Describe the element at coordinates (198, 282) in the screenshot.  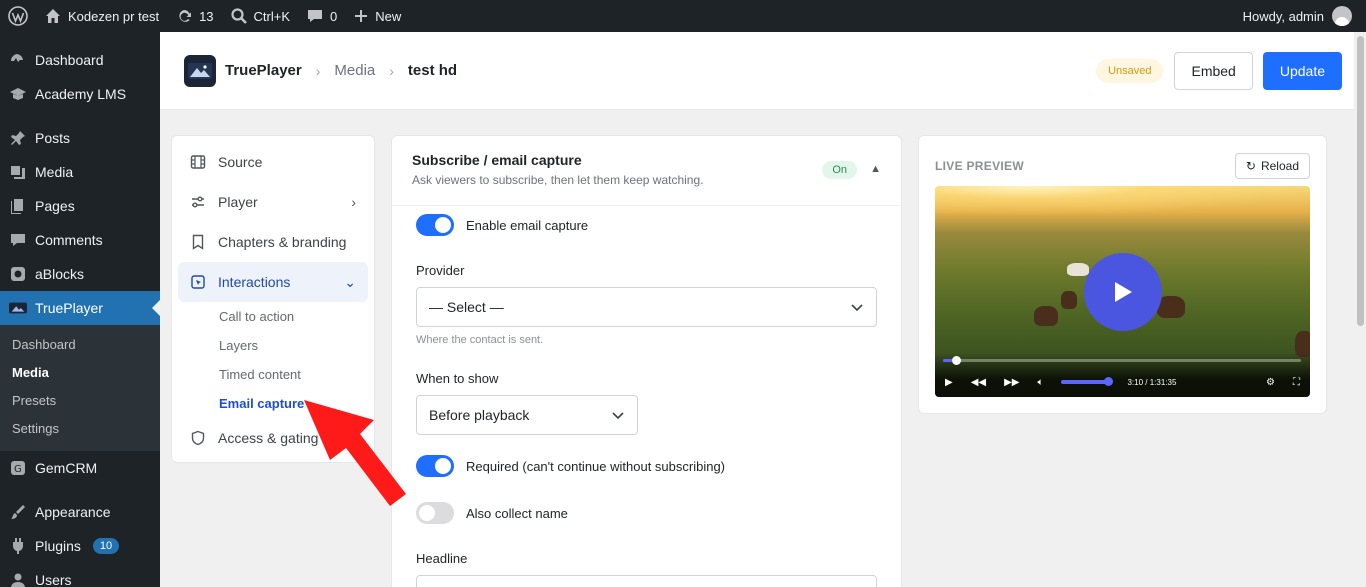
I see `interactions-icon` at that location.